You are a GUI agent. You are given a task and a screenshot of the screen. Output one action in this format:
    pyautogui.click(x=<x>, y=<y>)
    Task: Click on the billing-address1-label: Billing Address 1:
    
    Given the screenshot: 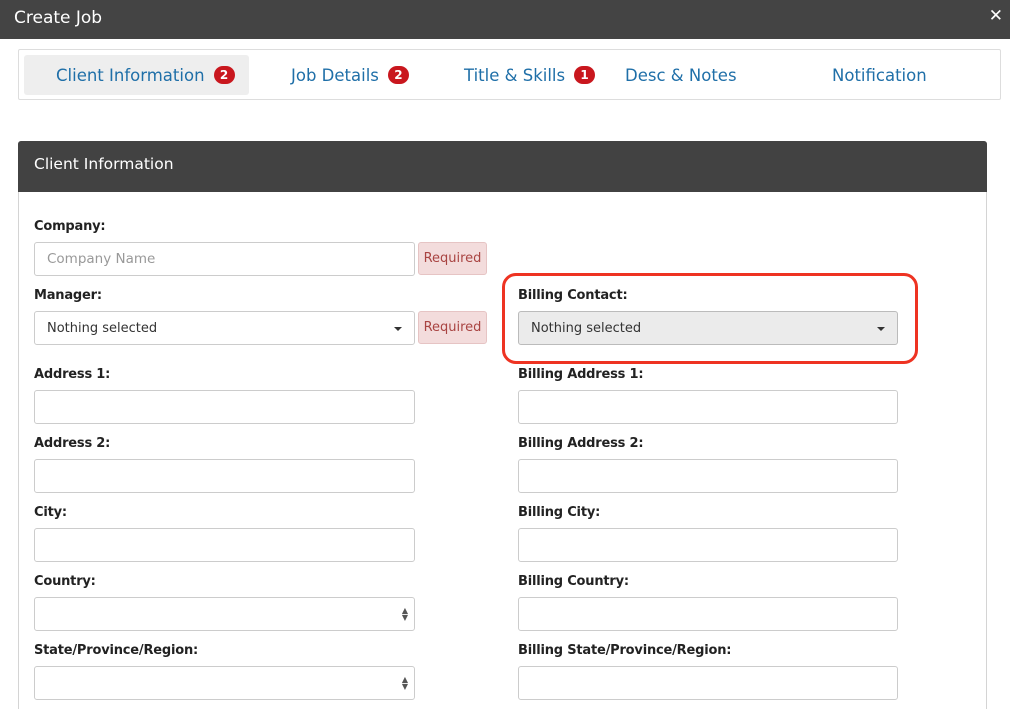 What is the action you would take?
    pyautogui.click(x=581, y=374)
    